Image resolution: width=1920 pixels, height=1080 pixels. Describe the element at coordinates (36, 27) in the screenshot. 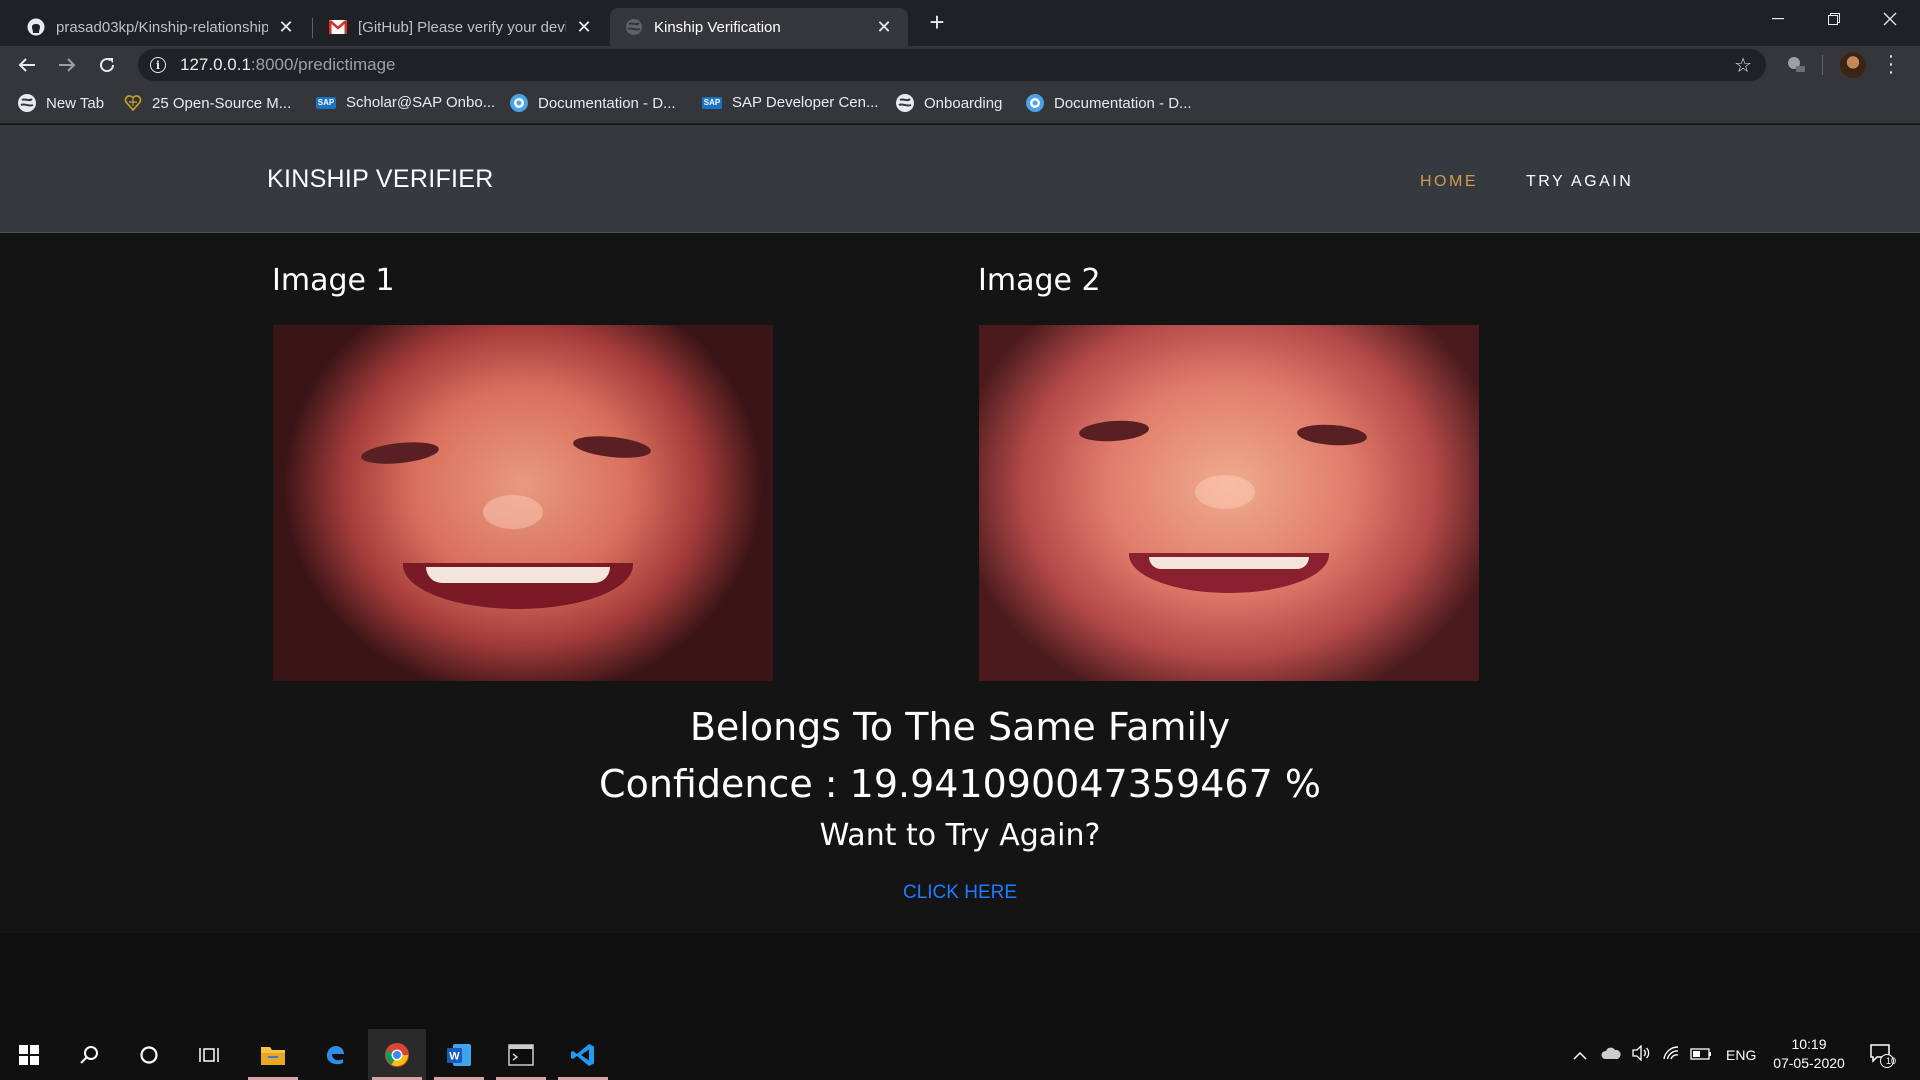

I see `github-icon` at that location.